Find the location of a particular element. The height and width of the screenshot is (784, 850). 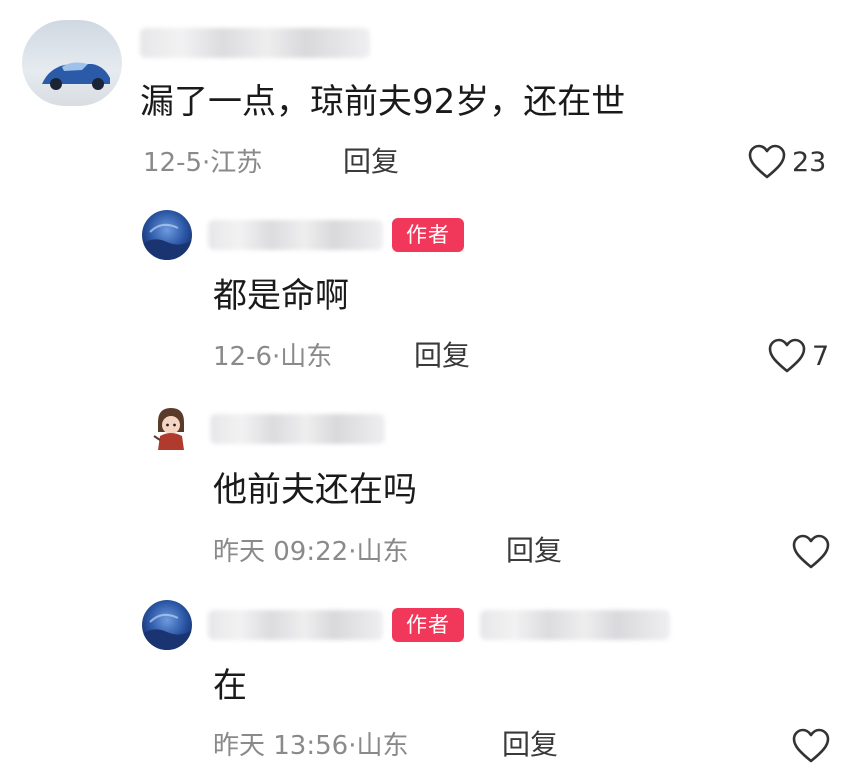

comment-meta: 12-5·江苏 is located at coordinates (202, 163).